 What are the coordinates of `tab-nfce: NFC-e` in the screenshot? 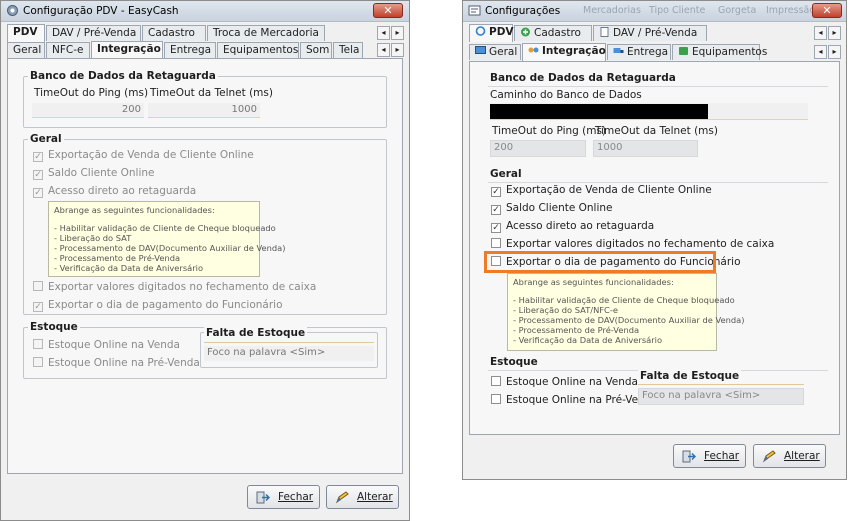 It's located at (68, 50).